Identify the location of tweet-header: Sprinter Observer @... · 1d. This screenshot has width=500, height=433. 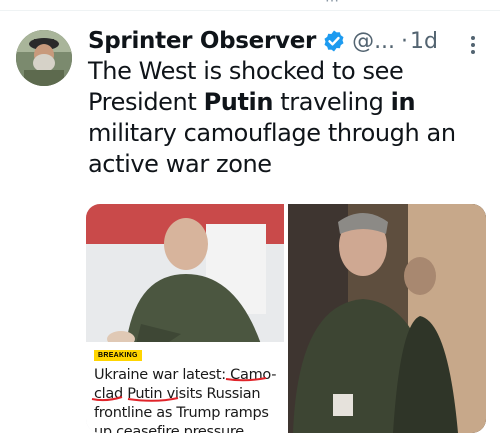
(263, 41).